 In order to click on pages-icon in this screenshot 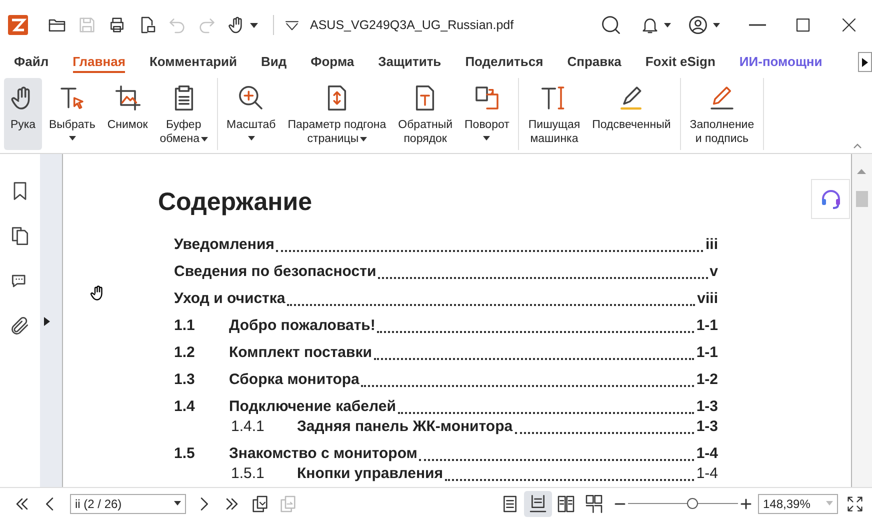, I will do `click(20, 236)`.